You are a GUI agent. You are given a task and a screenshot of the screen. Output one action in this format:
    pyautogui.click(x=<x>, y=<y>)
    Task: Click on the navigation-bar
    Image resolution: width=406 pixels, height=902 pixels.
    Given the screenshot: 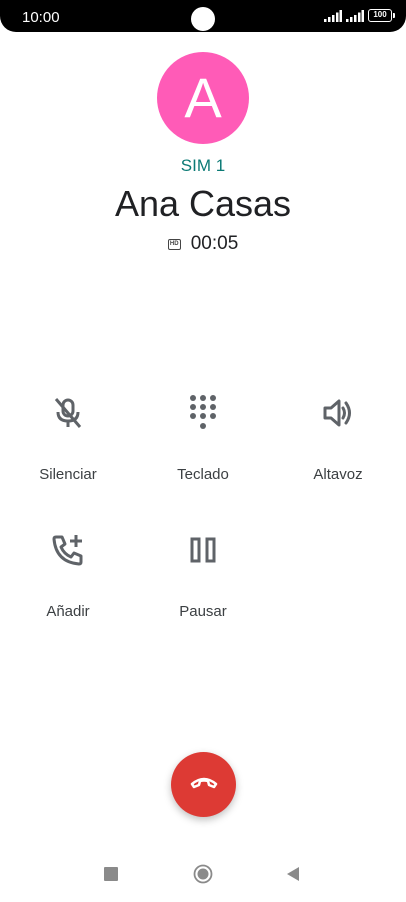 What is the action you would take?
    pyautogui.click(x=203, y=876)
    